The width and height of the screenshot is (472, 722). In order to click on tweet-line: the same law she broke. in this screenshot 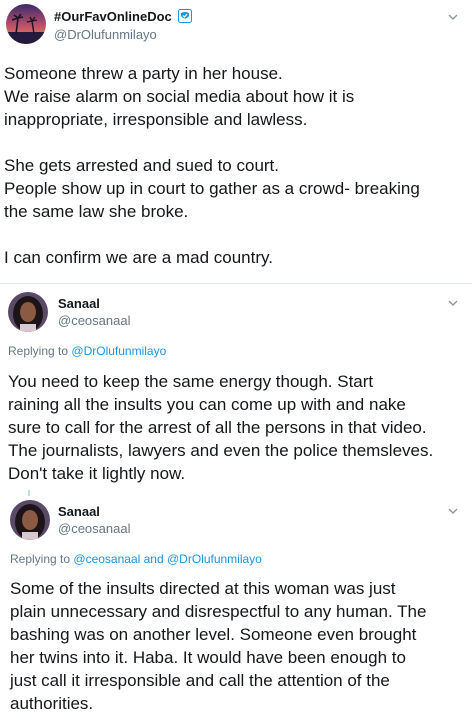, I will do `click(96, 211)`.